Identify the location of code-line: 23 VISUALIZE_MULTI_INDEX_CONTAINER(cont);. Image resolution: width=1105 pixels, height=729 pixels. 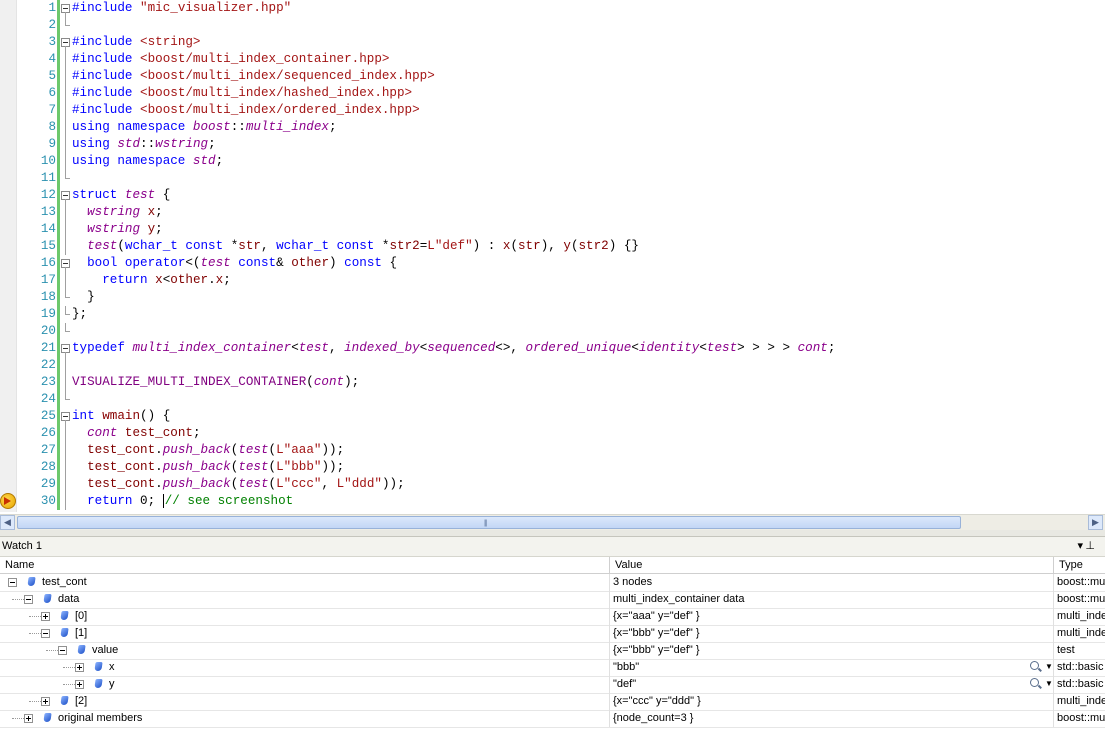
(552, 382).